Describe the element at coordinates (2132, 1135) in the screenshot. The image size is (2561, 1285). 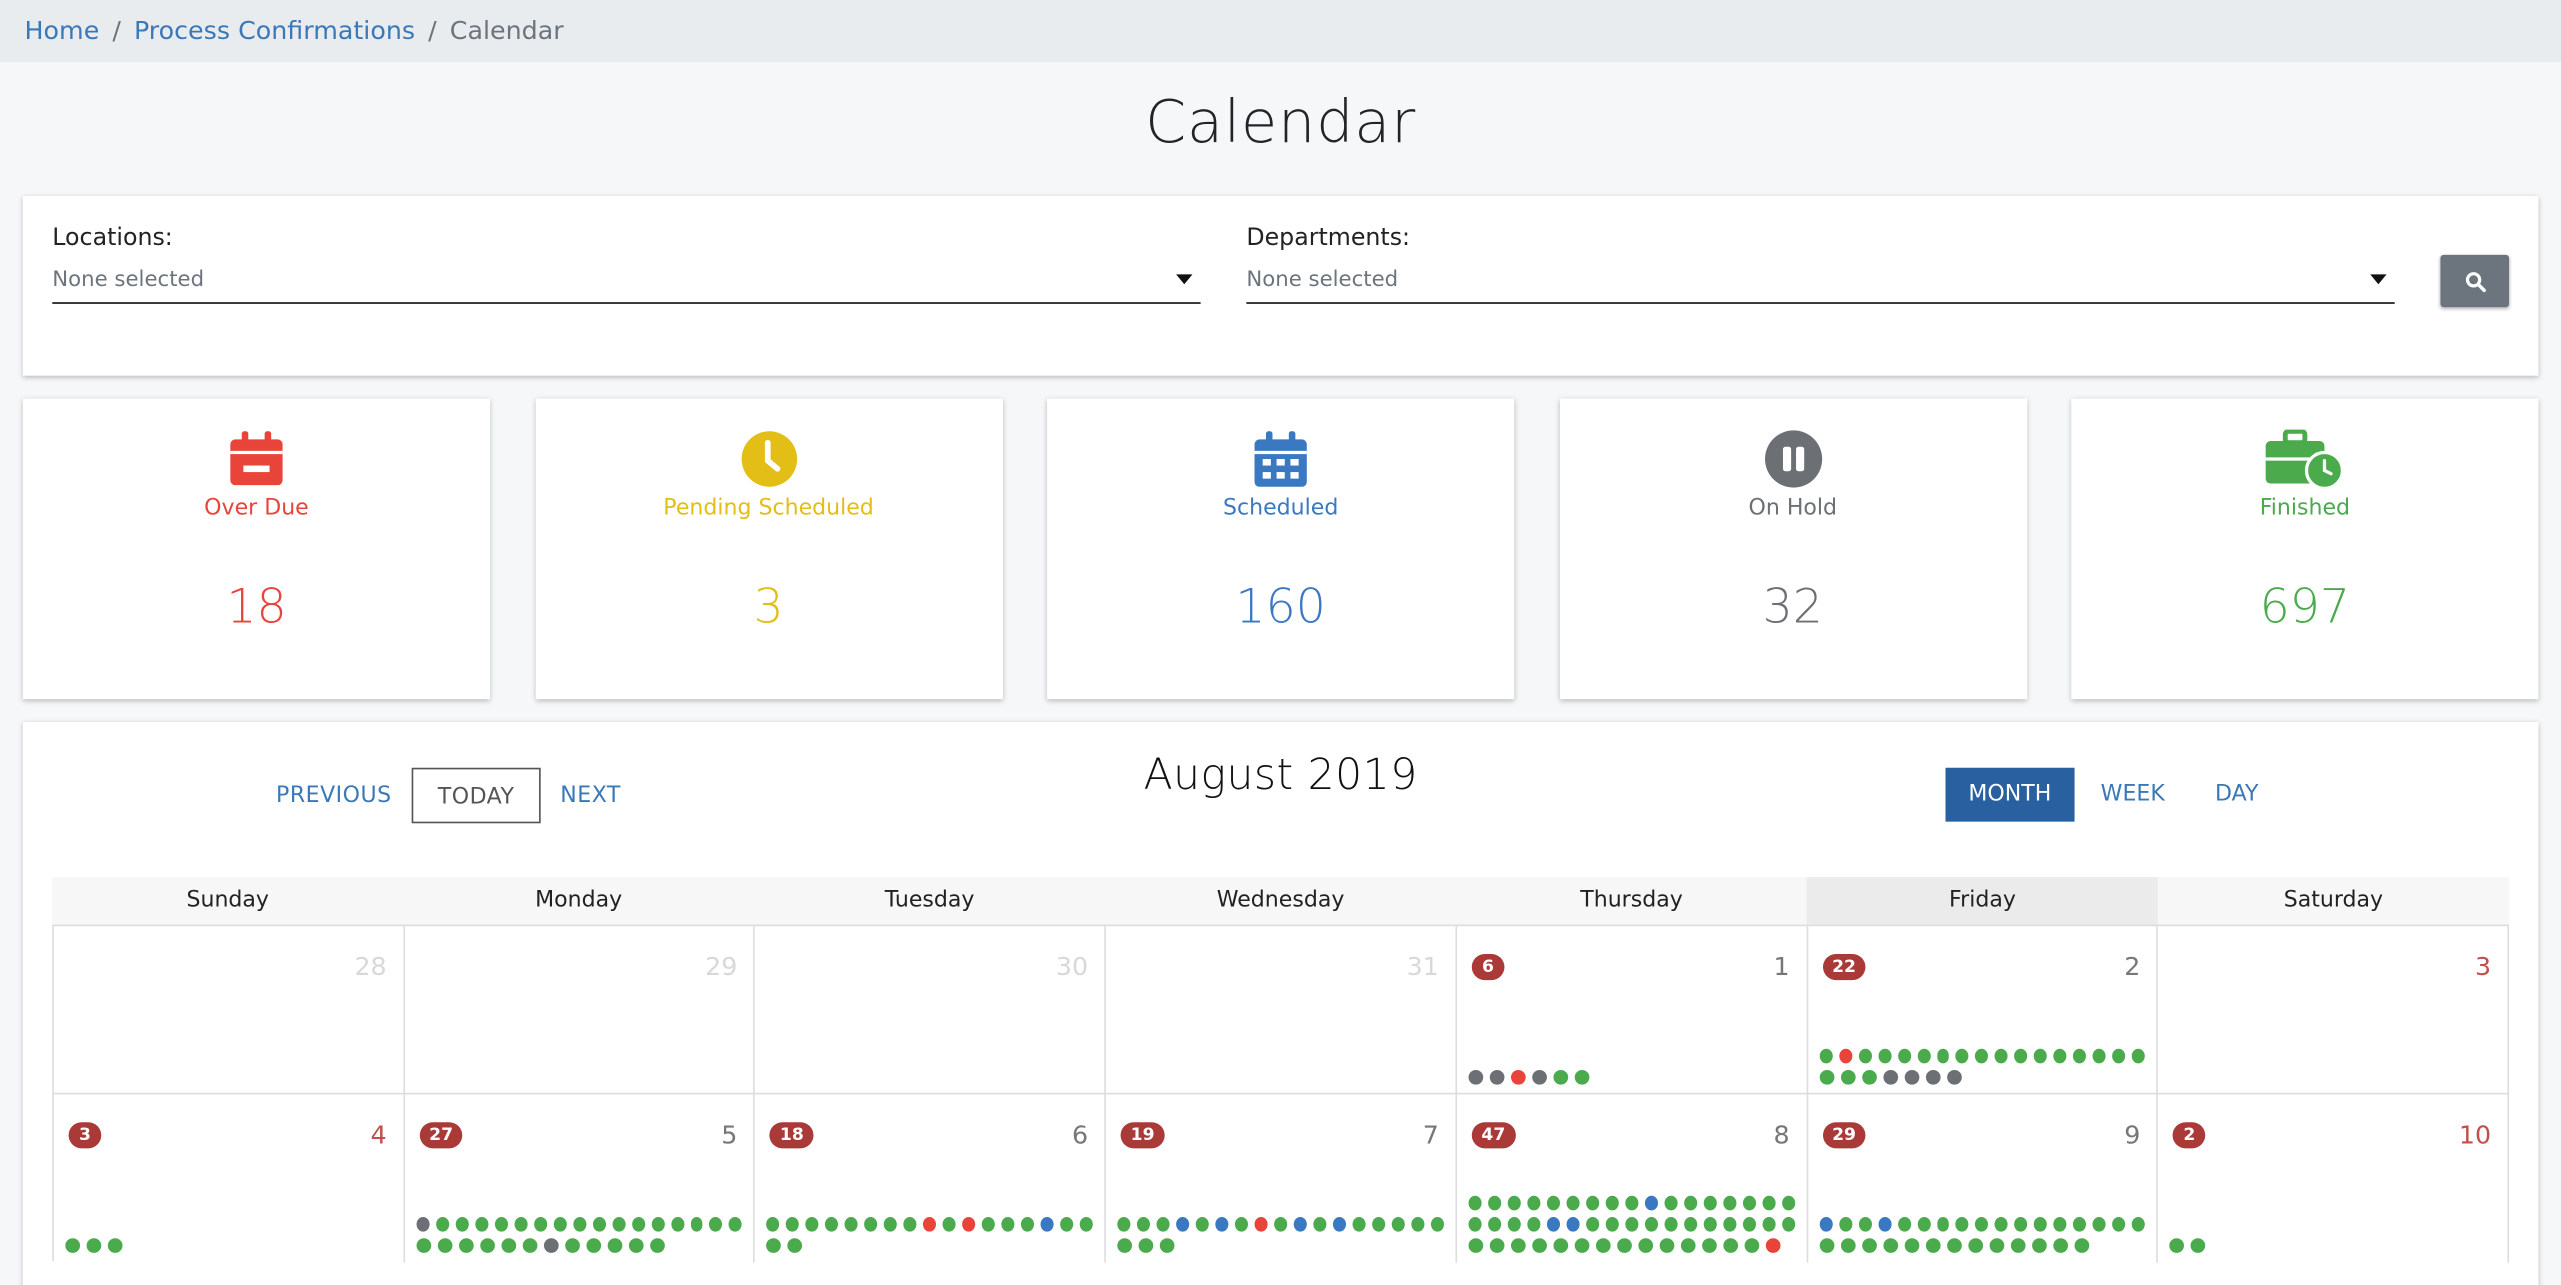
I see `day-number: 9` at that location.